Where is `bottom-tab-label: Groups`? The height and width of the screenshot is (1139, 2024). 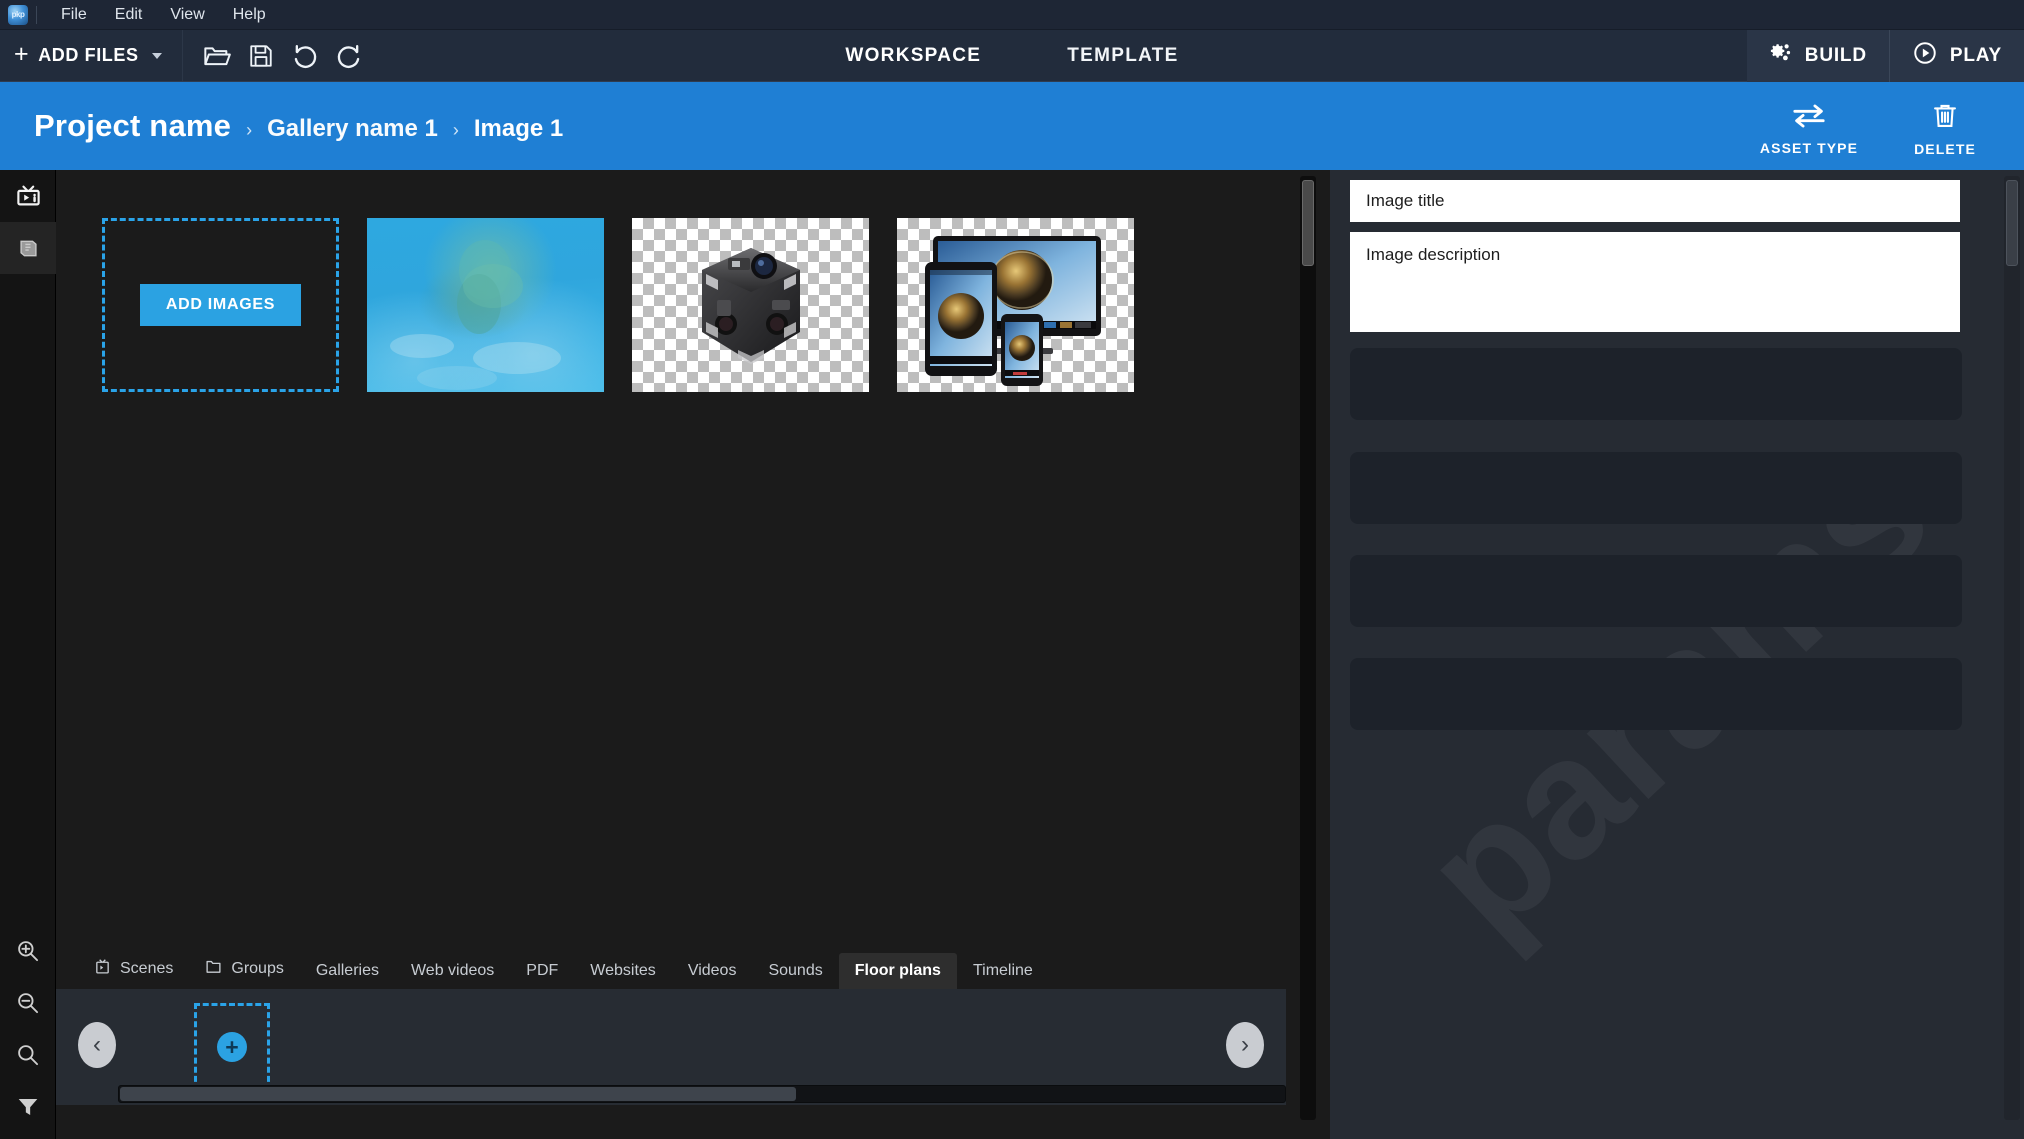 bottom-tab-label: Groups is located at coordinates (257, 968).